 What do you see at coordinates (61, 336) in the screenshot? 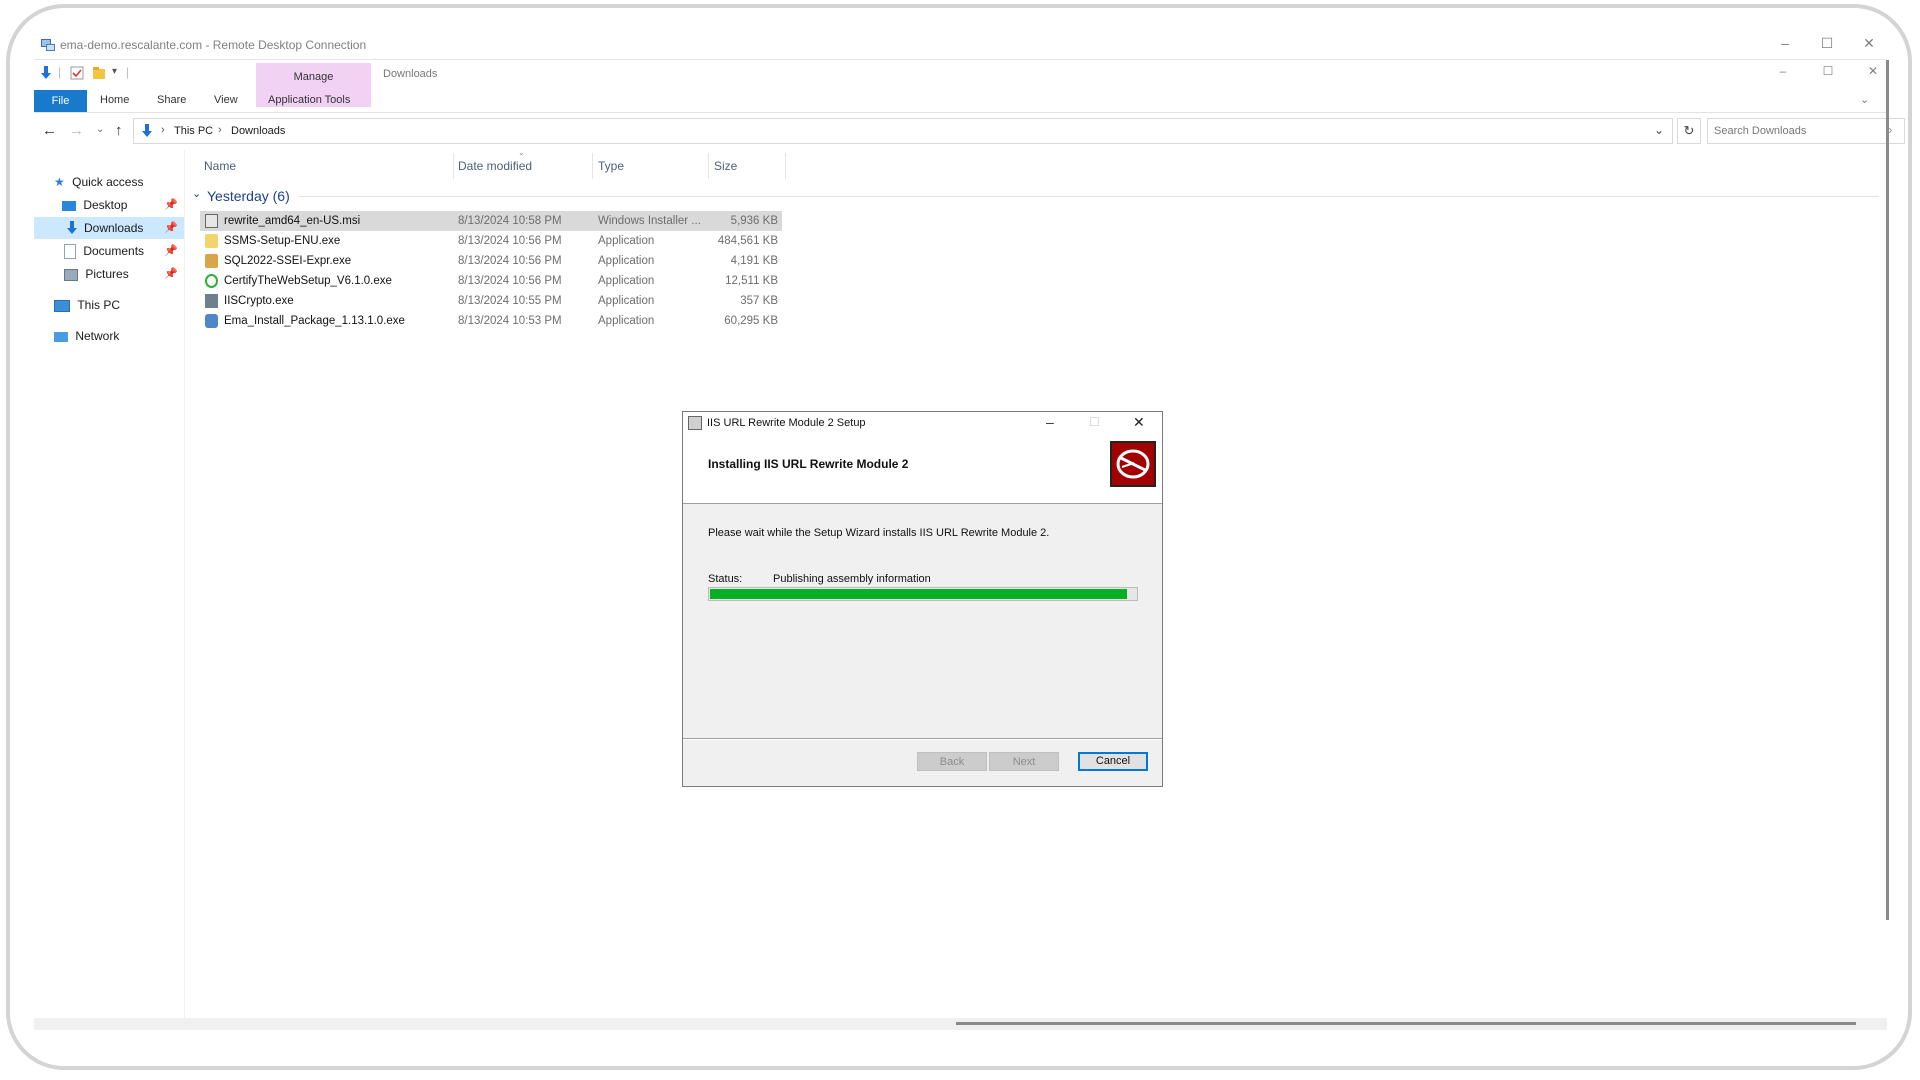
I see `network-icon` at bounding box center [61, 336].